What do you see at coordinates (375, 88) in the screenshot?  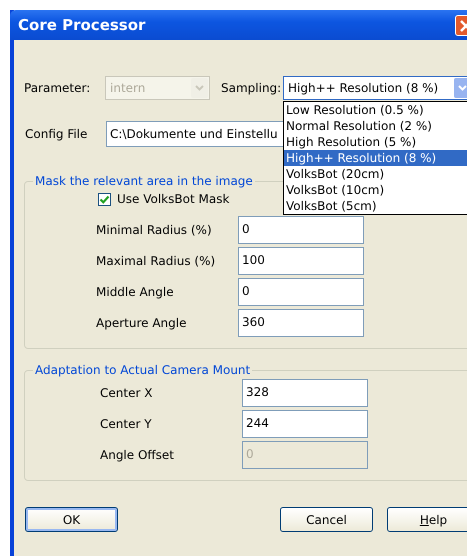 I see `sampling-dropdown: High++ Resolution (8 %)` at bounding box center [375, 88].